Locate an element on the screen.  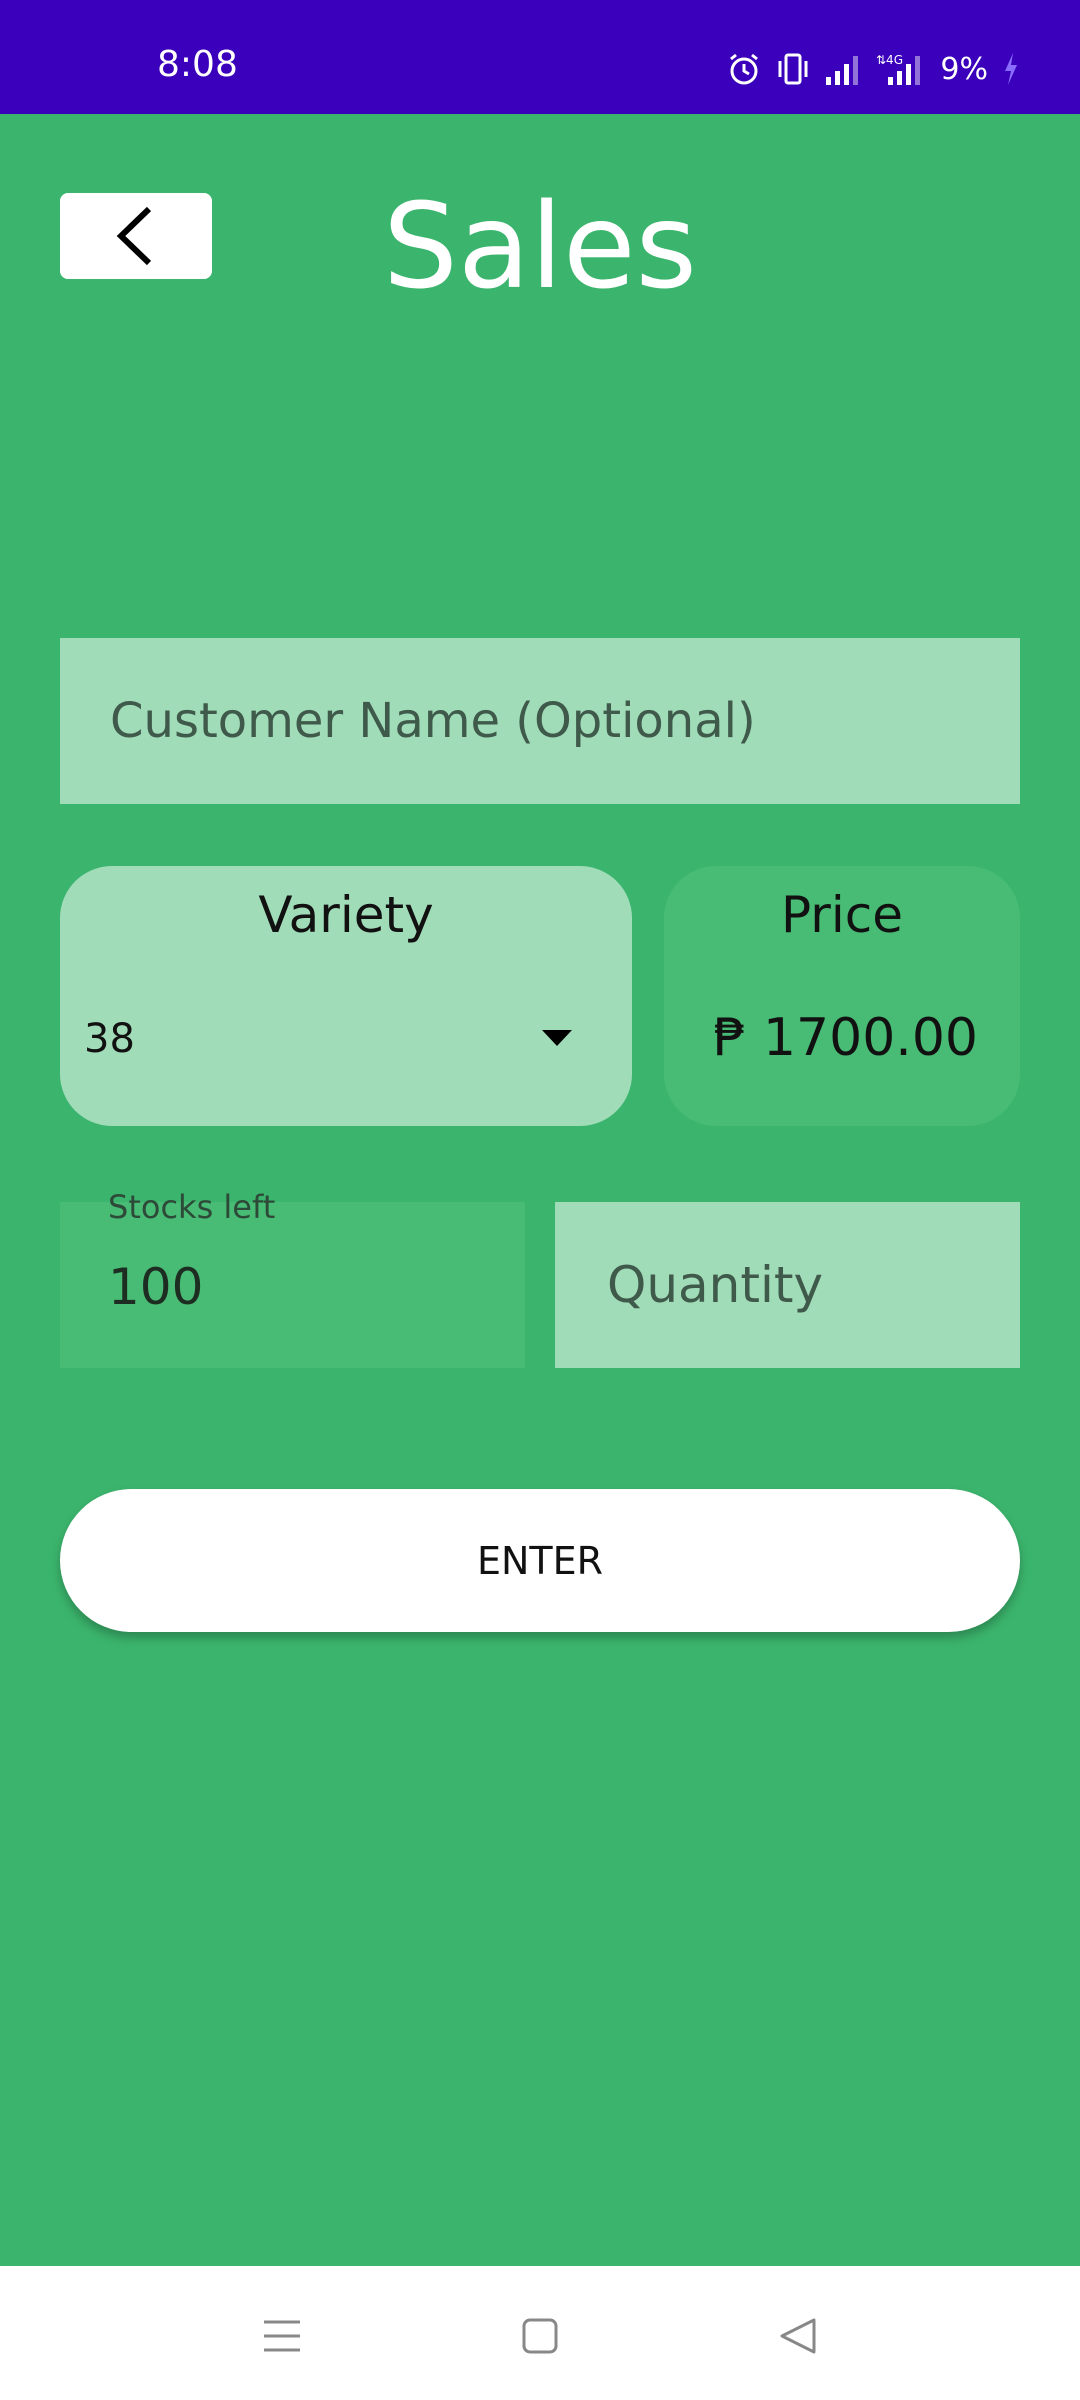
stocks-left-field: Stocks left 100 is located at coordinates (292, 1278).